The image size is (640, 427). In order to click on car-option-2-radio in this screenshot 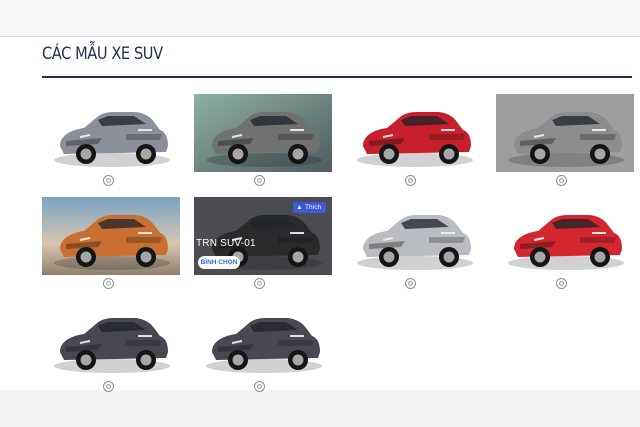, I will do `click(259, 180)`.